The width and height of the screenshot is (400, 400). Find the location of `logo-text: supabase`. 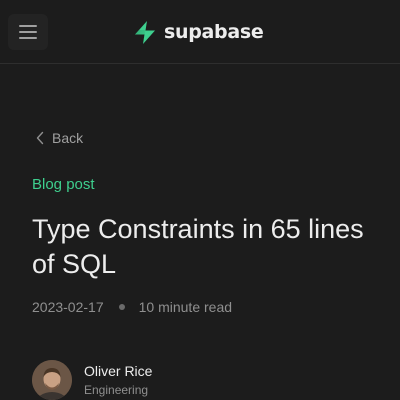

logo-text: supabase is located at coordinates (214, 32).